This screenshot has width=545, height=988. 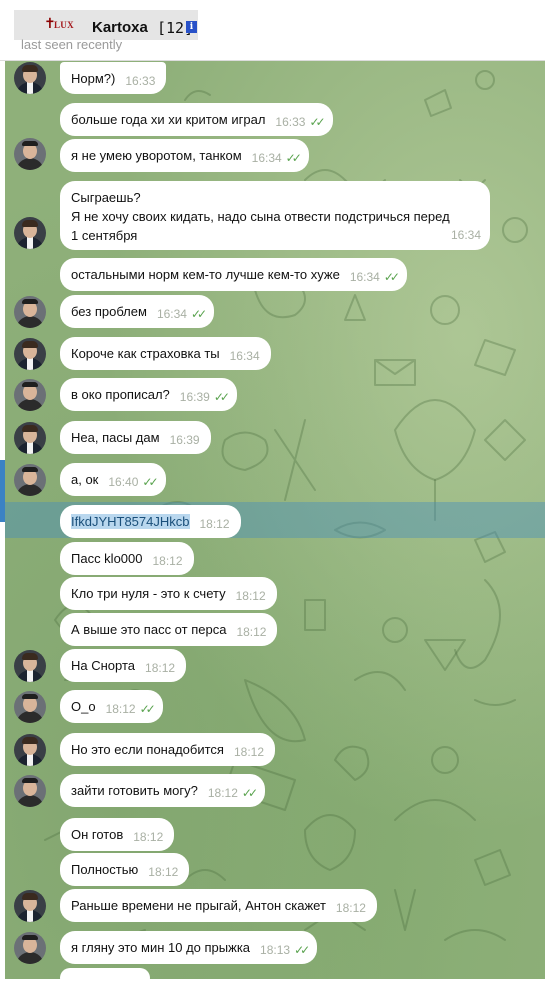 I want to click on message-text: зайти готовить могу?, so click(x=134, y=790).